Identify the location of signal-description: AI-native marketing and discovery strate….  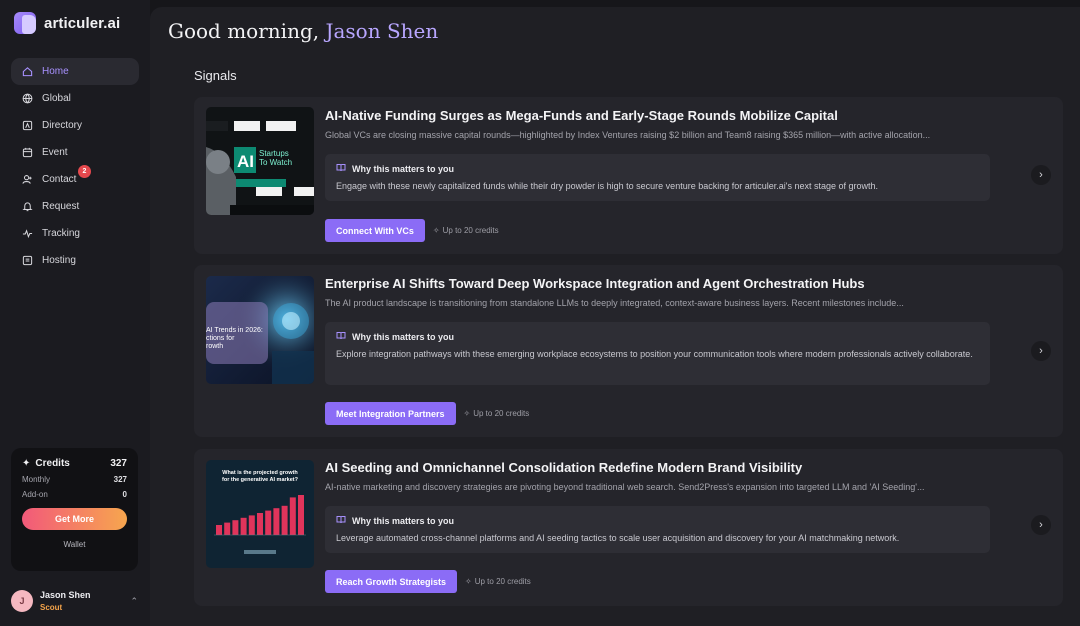
(625, 487).